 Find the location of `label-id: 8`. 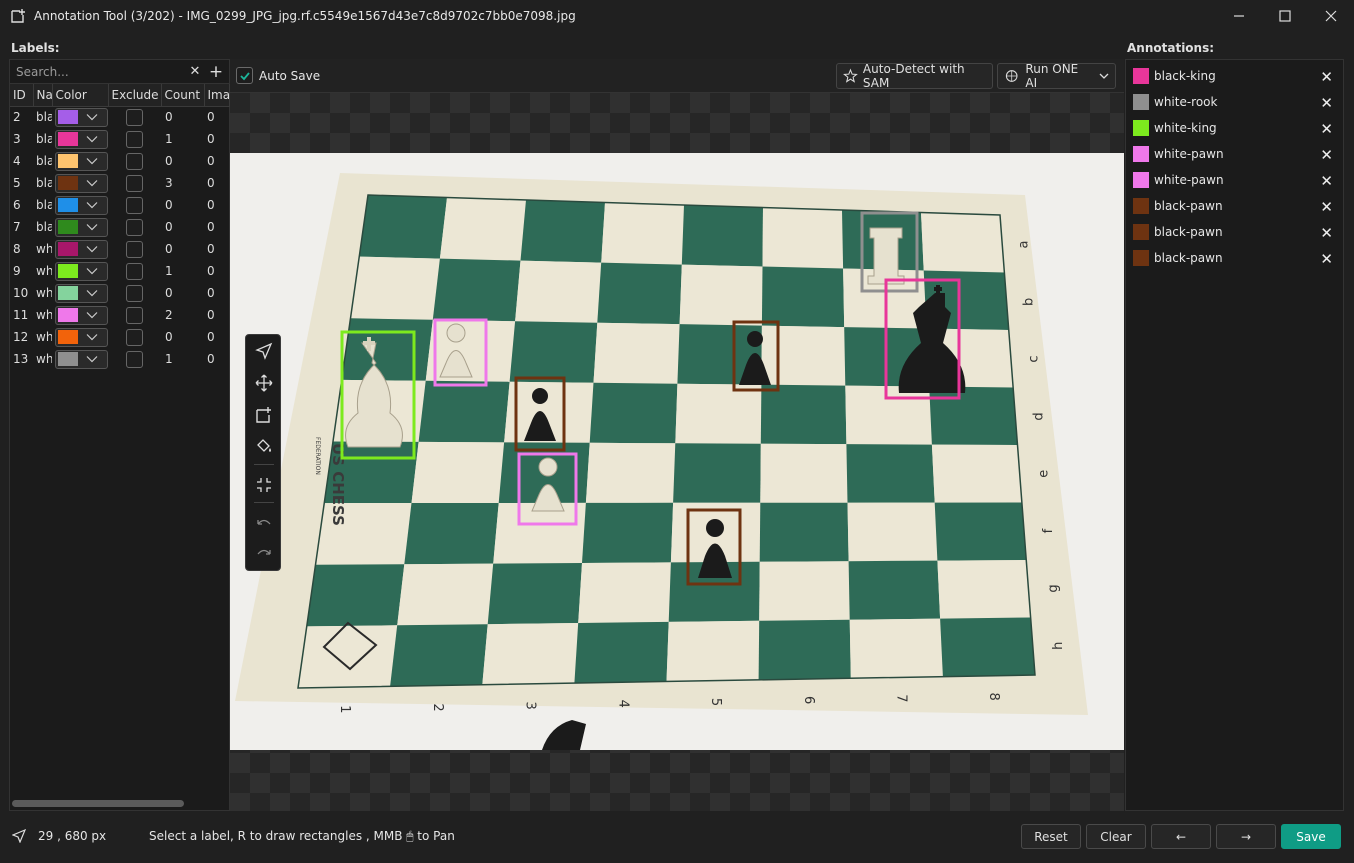

label-id: 8 is located at coordinates (17, 249).